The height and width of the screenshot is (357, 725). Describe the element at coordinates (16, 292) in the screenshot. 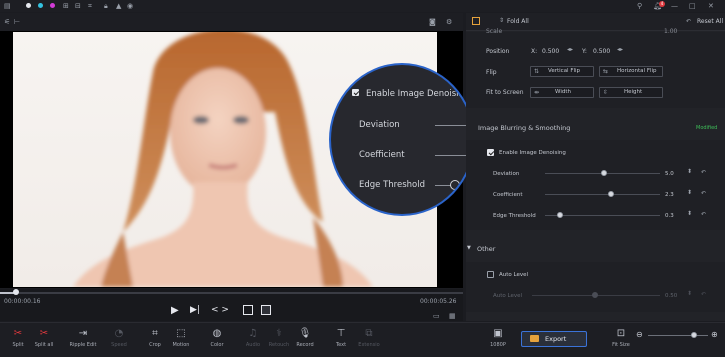

I see `progress-handle` at that location.